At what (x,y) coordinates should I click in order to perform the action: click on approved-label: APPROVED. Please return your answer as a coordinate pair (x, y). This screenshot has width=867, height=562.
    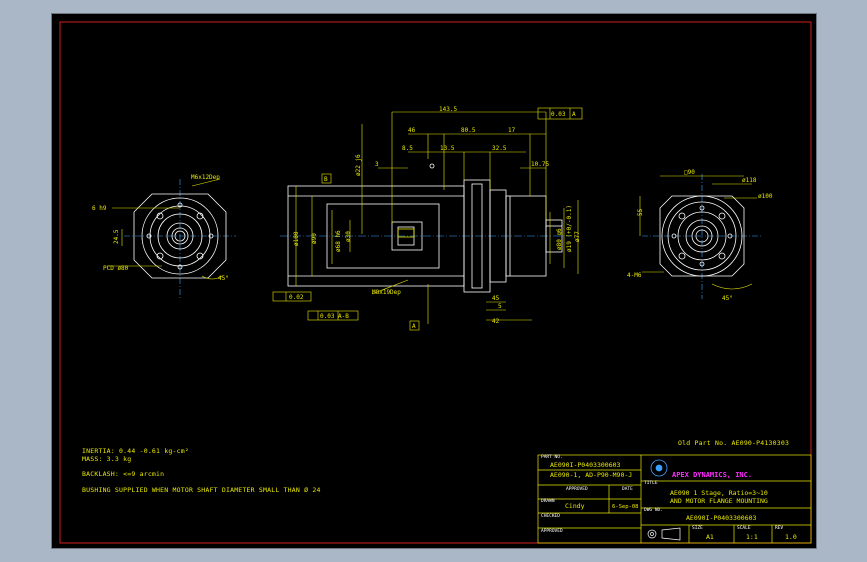
    Looking at the image, I should click on (577, 489).